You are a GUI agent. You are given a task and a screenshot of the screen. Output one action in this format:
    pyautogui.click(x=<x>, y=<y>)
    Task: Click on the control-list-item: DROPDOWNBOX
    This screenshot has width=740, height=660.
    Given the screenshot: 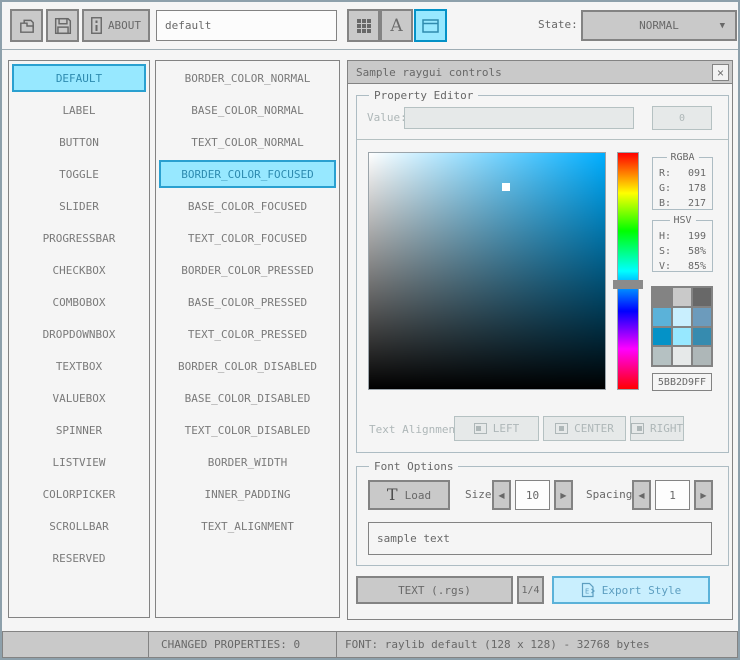 What is the action you would take?
    pyautogui.click(x=79, y=334)
    